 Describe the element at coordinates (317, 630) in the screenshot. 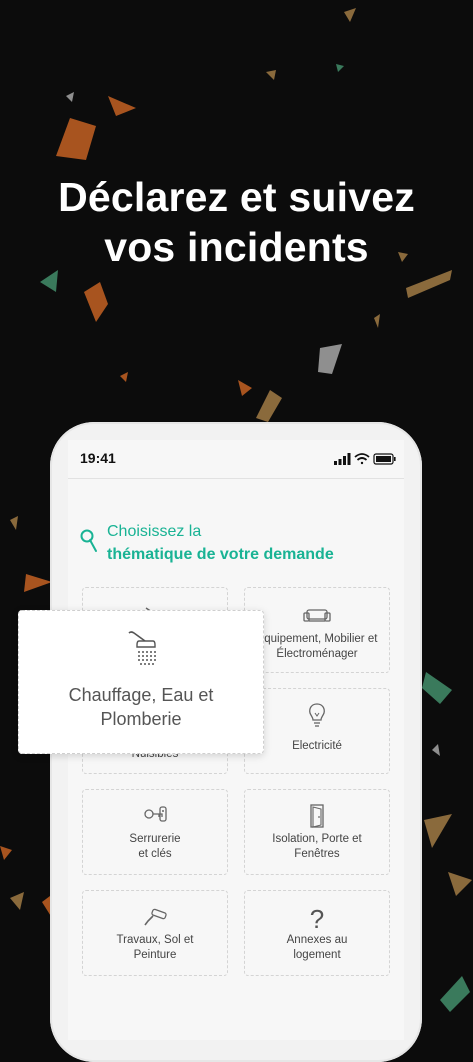

I see `tile-equipement: Équipement, Mobilier et Électroménager` at that location.